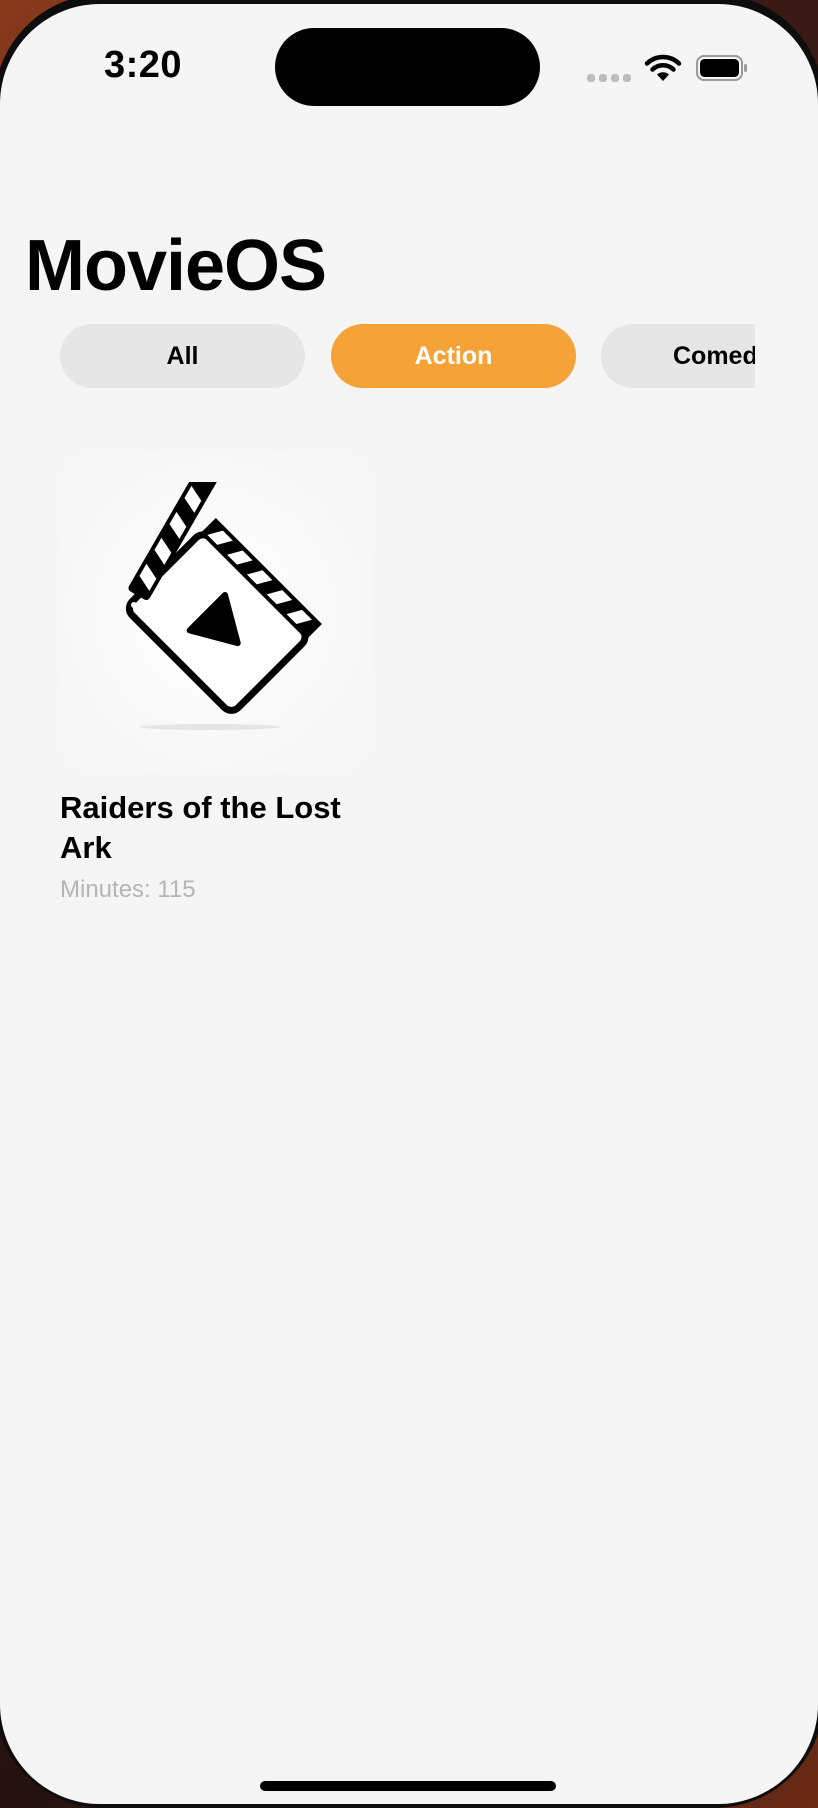 The width and height of the screenshot is (818, 1808). I want to click on movie-duration: Minutes: 115, so click(128, 889).